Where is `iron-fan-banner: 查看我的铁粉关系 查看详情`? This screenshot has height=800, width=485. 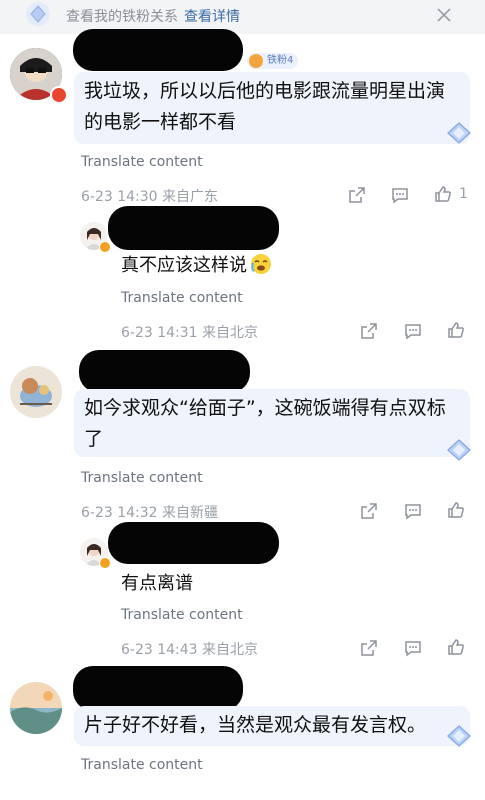 iron-fan-banner: 查看我的铁粉关系 查看详情 is located at coordinates (242, 17).